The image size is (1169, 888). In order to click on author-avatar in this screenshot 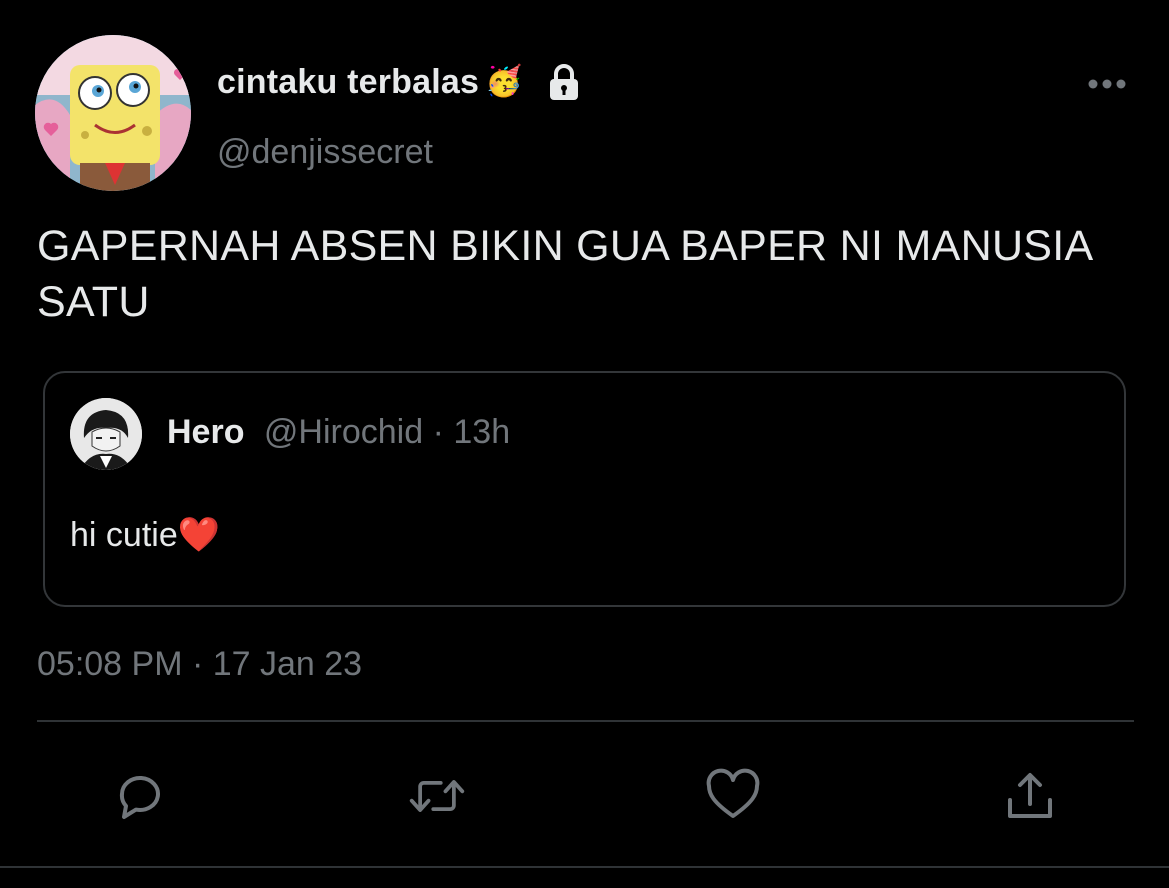, I will do `click(113, 113)`.